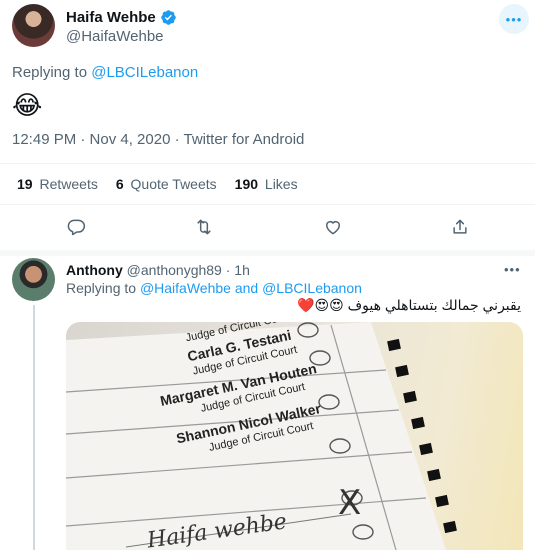  I want to click on tweet-actions, so click(267, 229).